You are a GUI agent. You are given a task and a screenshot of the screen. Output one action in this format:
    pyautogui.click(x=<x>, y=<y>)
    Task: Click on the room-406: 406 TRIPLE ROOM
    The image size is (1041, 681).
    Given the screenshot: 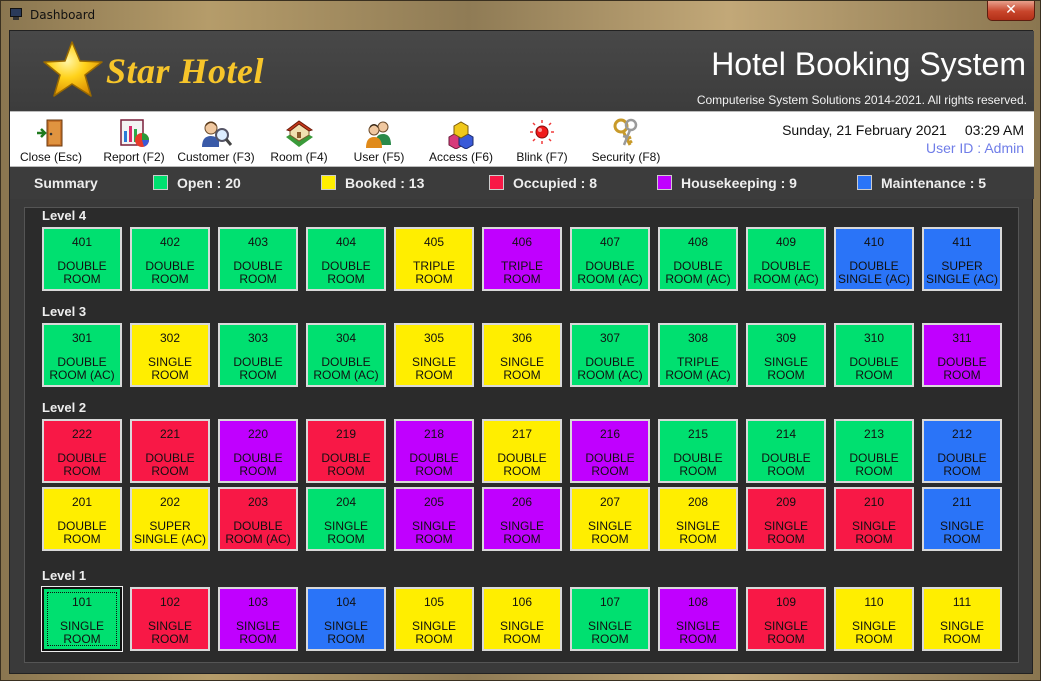 What is the action you would take?
    pyautogui.click(x=522, y=259)
    